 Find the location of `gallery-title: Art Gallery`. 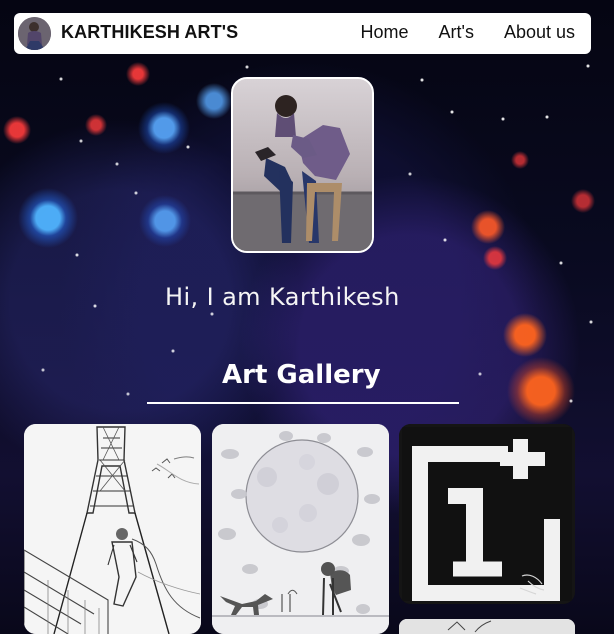

gallery-title: Art Gallery is located at coordinates (301, 375).